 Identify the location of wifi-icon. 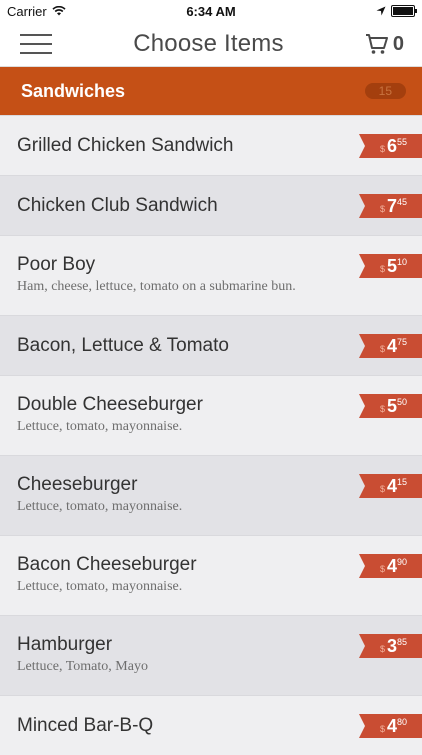
(59, 11).